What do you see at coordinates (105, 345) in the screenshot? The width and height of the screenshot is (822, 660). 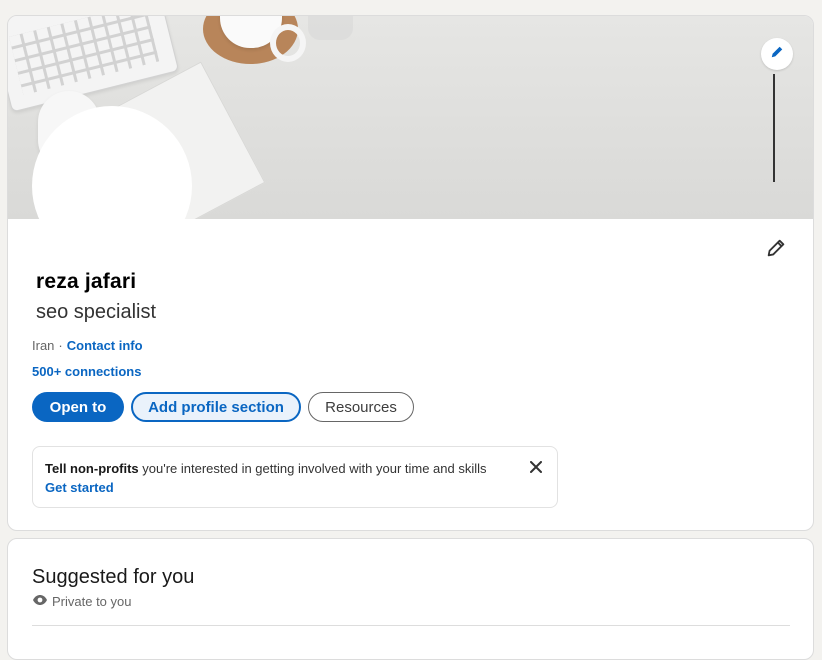 I see `contact-info-link: Contact info` at bounding box center [105, 345].